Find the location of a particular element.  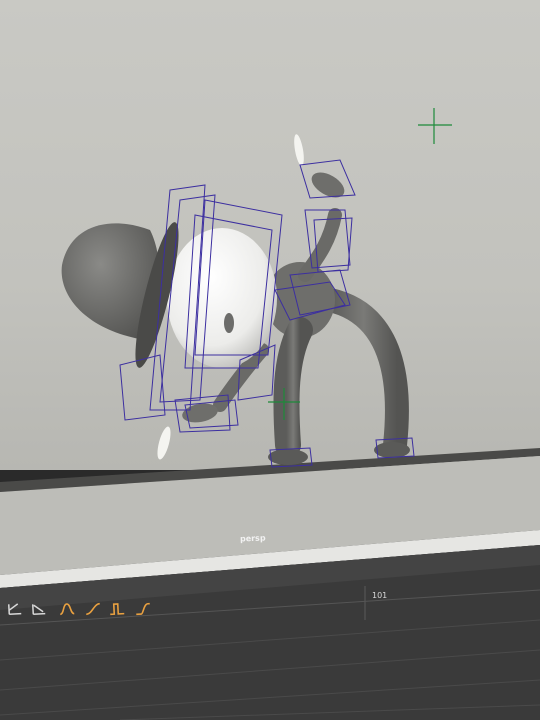

key-tangent-alt-icon is located at coordinates (39, 609).